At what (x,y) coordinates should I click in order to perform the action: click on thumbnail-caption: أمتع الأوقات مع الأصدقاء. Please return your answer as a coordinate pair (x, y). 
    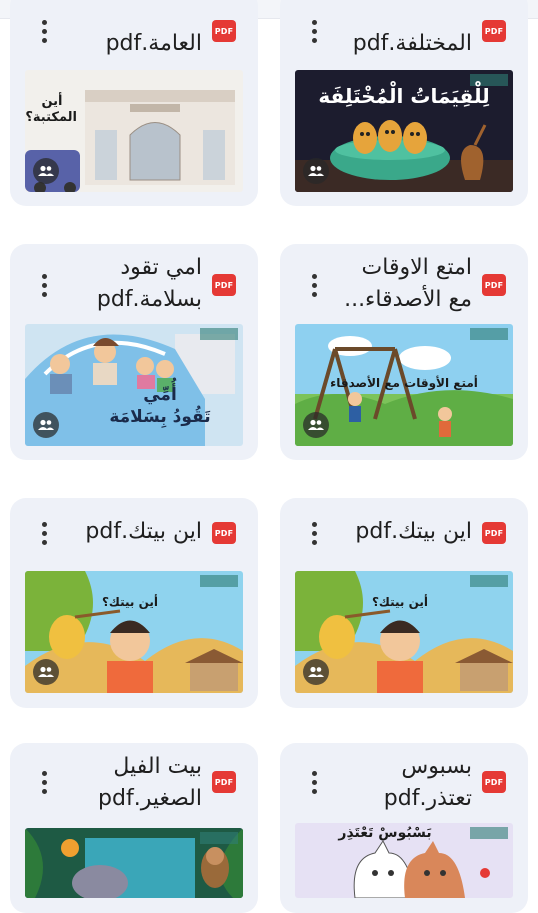
    Looking at the image, I should click on (404, 383).